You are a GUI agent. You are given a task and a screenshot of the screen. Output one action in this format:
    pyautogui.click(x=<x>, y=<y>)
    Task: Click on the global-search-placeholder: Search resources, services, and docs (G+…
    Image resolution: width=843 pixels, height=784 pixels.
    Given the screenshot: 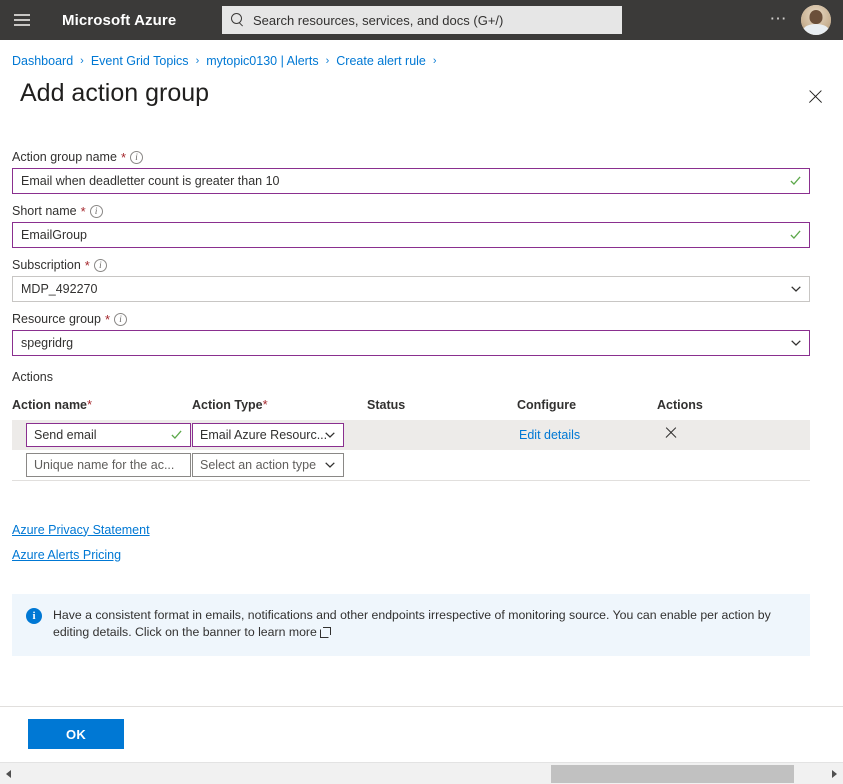 What is the action you would take?
    pyautogui.click(x=378, y=20)
    